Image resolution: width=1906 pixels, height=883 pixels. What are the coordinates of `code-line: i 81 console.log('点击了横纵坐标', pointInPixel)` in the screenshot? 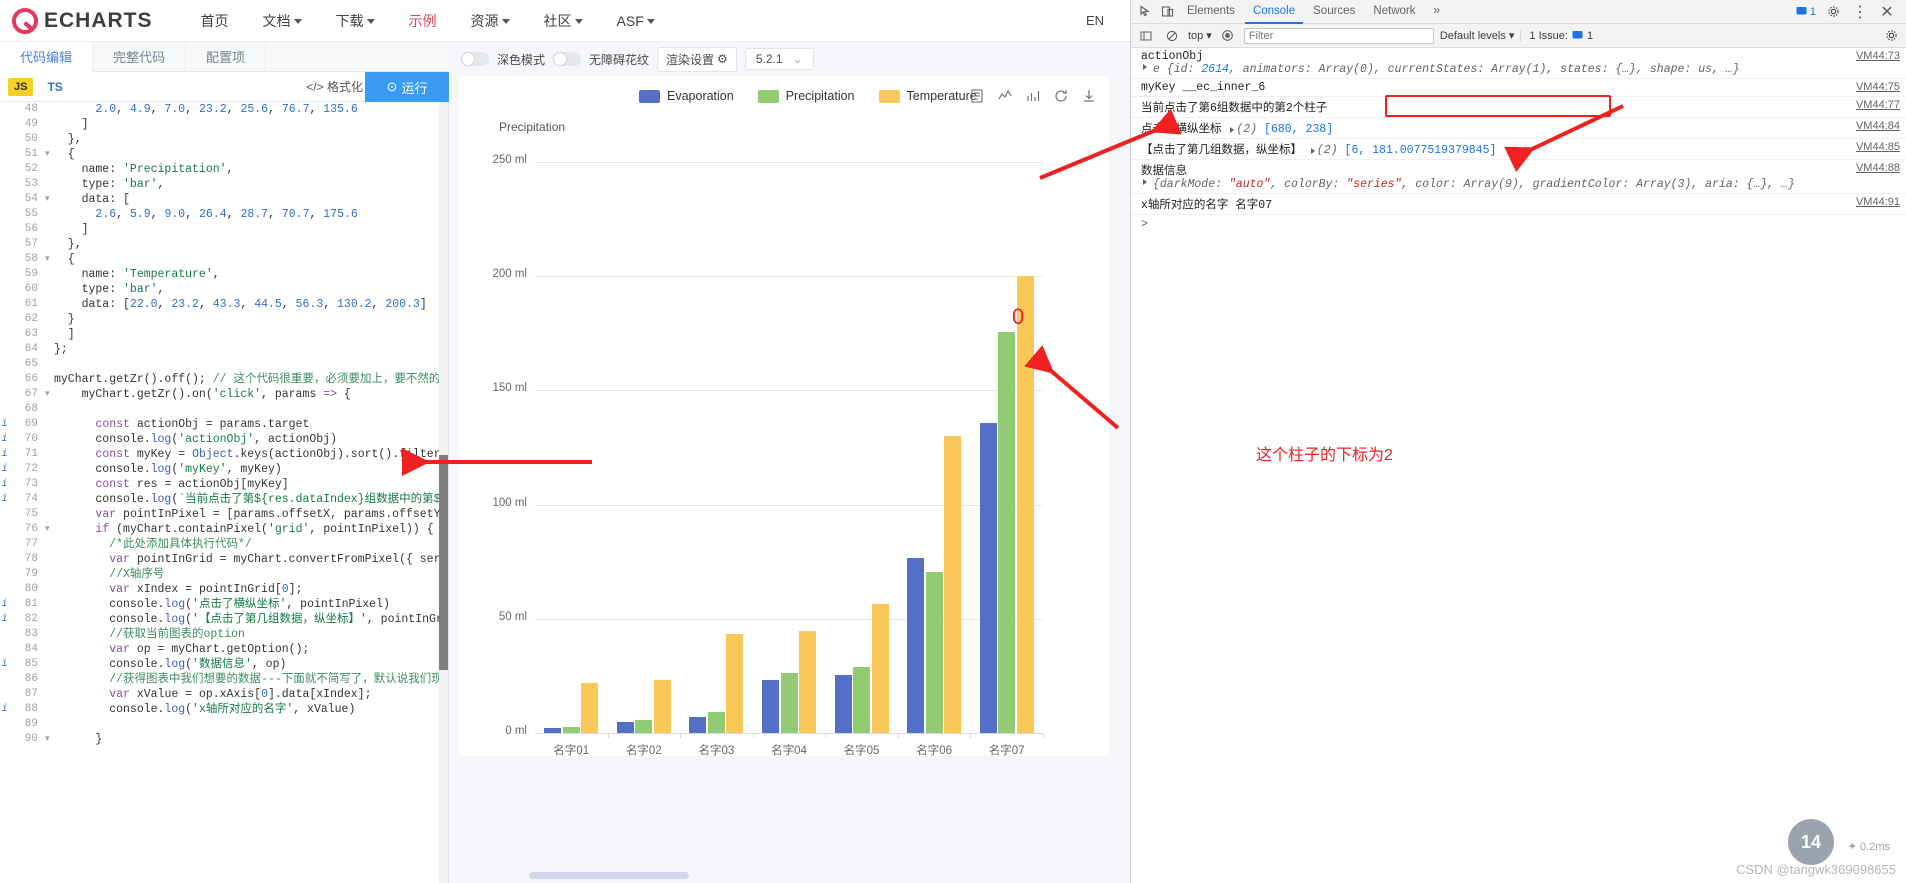 It's located at (224, 604).